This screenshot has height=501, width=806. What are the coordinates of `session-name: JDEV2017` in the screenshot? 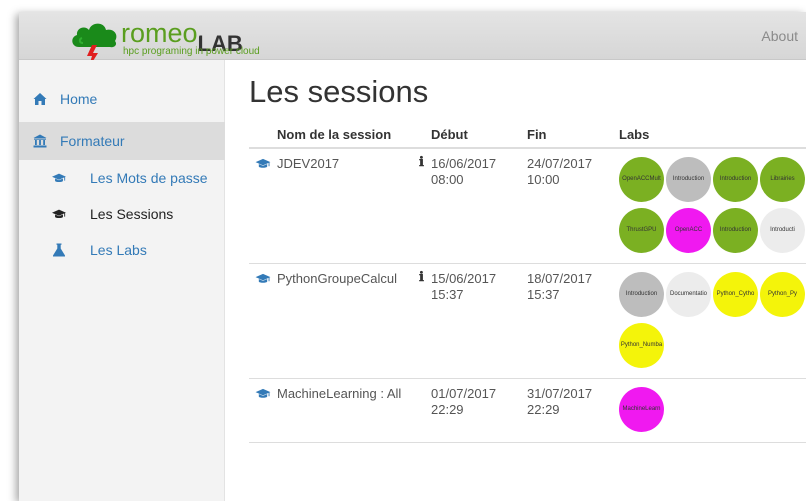 It's located at (348, 160).